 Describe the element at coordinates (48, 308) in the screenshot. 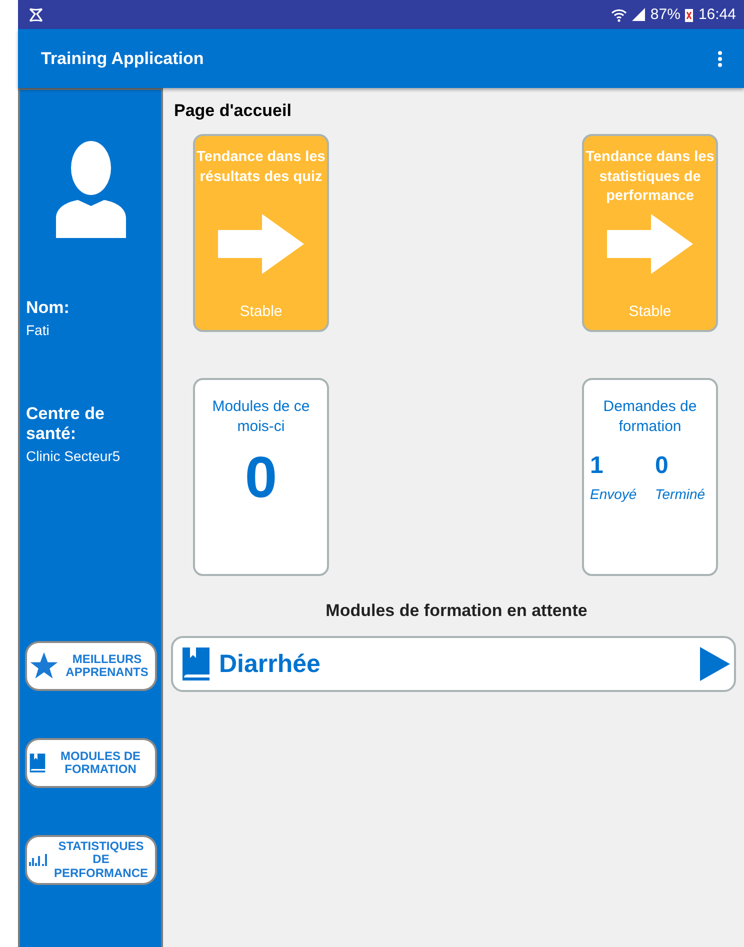

I see `name-label: Nom:` at that location.